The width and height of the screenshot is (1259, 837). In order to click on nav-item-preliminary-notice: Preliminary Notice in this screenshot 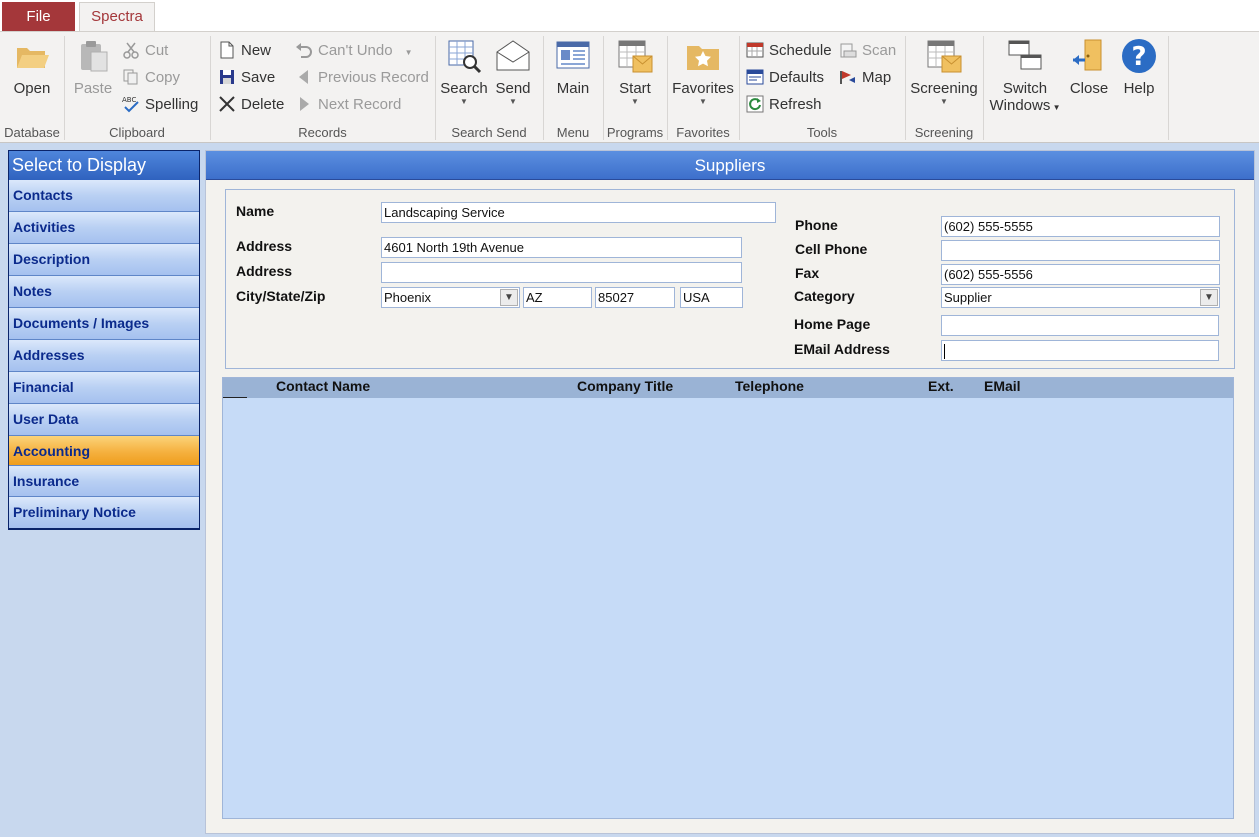, I will do `click(104, 512)`.